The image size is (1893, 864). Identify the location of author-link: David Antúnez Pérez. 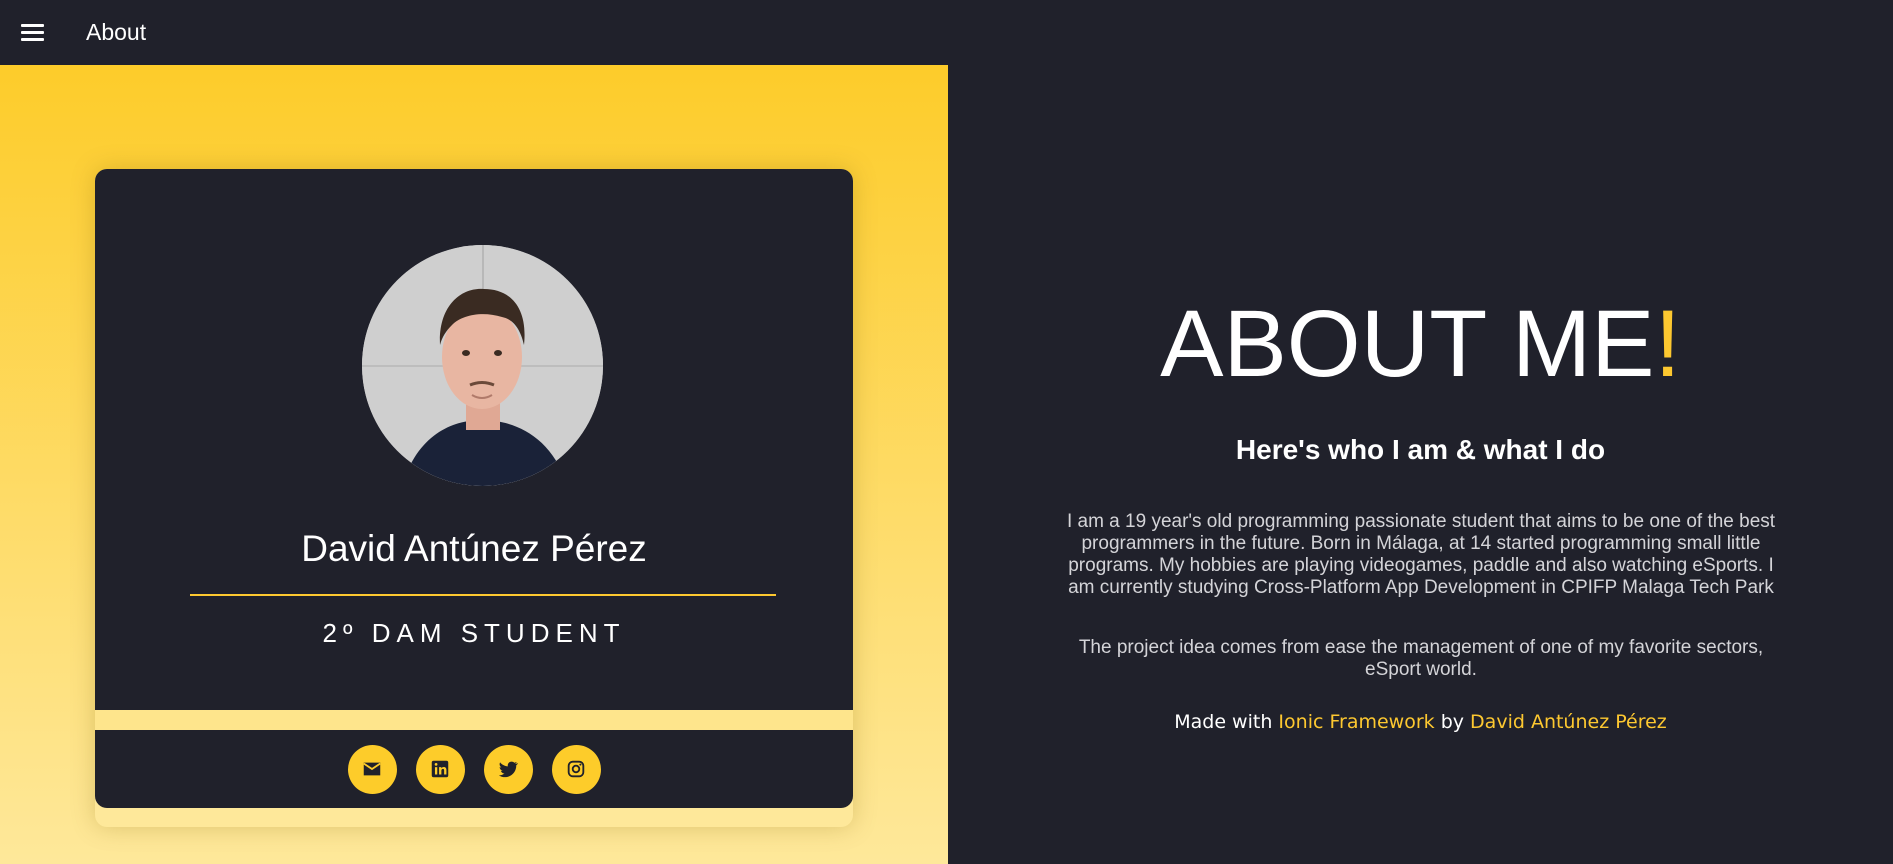
(1568, 722).